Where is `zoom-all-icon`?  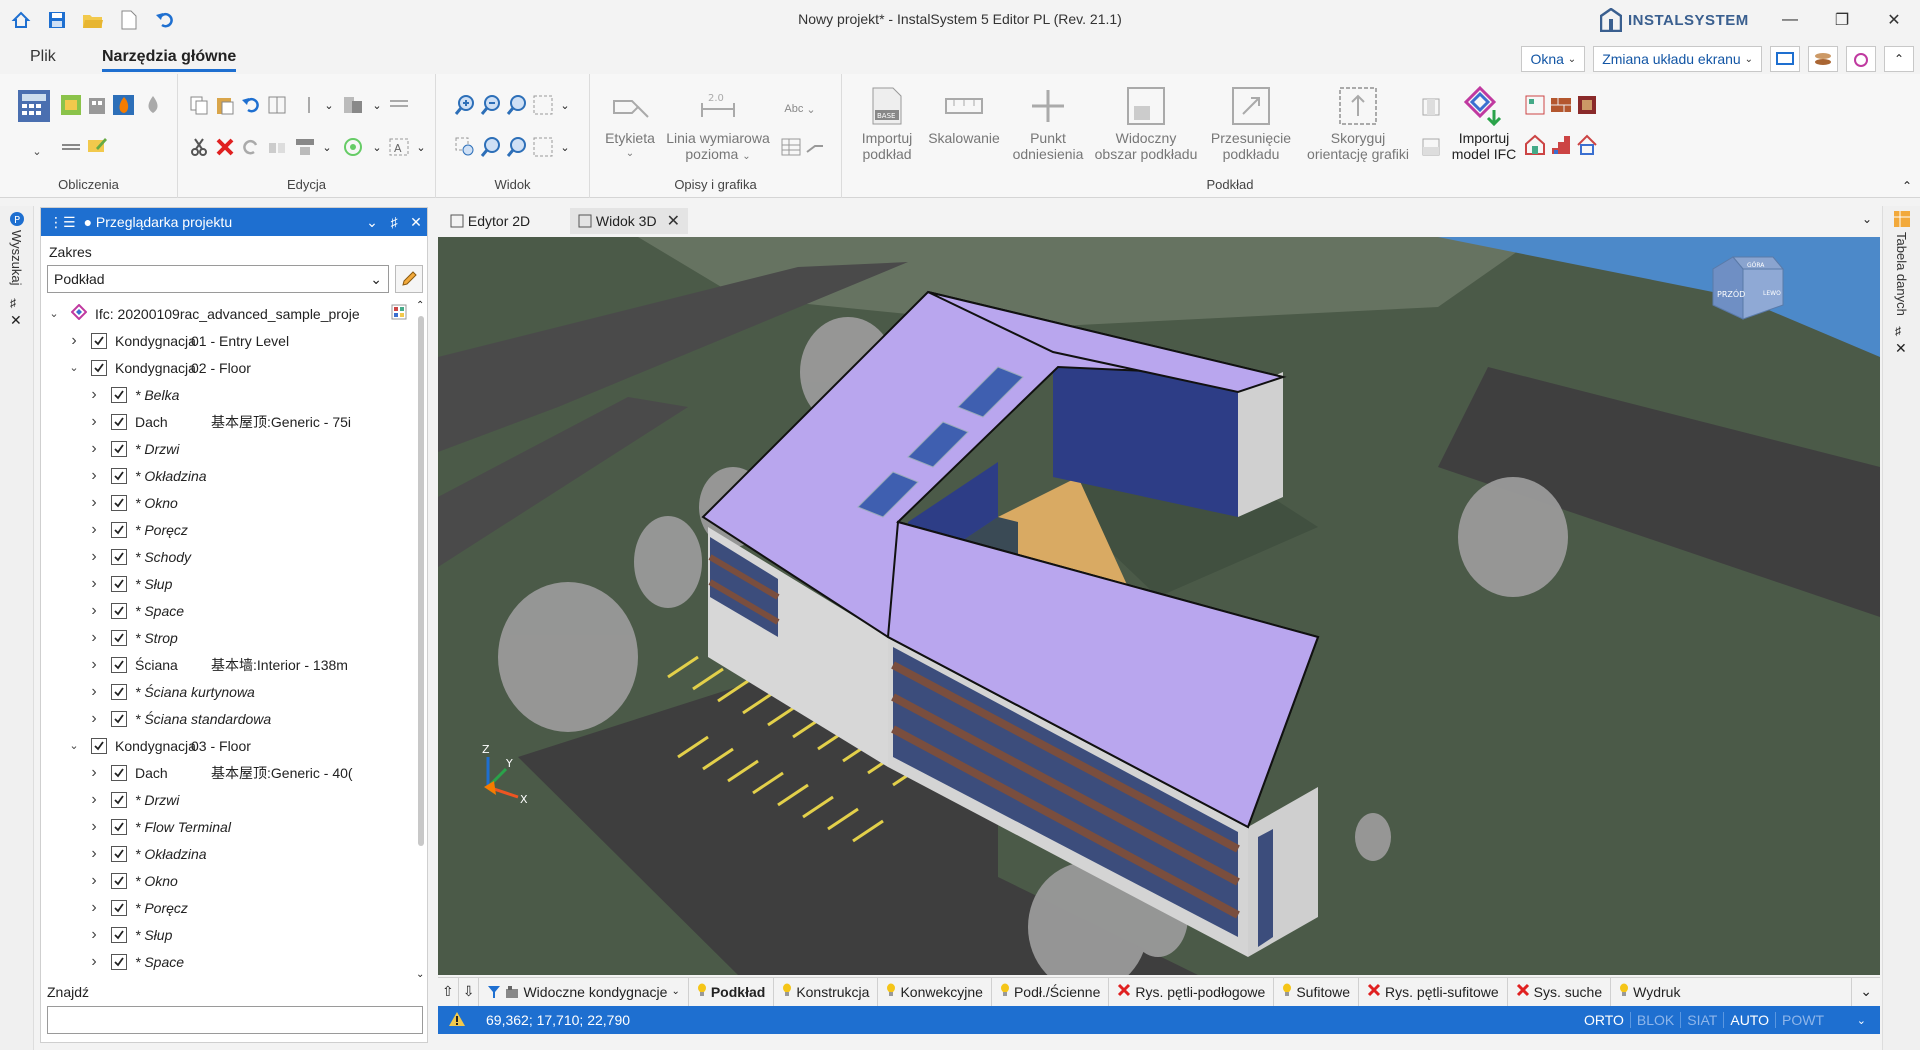
zoom-all-icon is located at coordinates (517, 105).